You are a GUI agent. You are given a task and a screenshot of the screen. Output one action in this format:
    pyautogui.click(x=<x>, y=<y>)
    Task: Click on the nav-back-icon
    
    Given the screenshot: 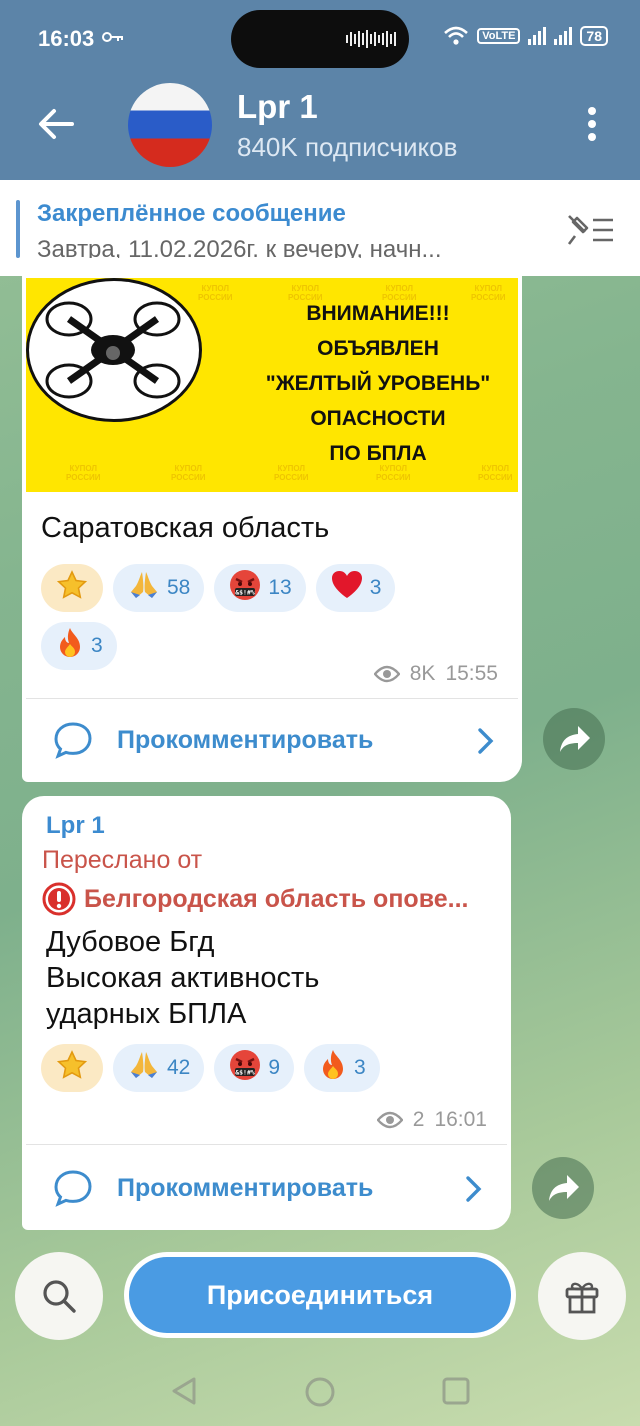 What is the action you would take?
    pyautogui.click(x=184, y=1391)
    